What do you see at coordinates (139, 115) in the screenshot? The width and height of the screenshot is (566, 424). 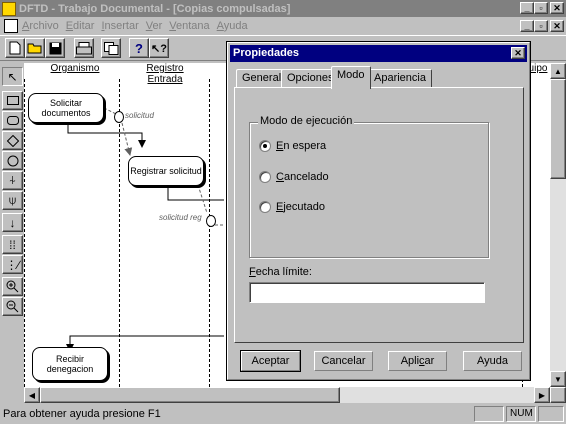 I see `data-object-label: solicitud` at bounding box center [139, 115].